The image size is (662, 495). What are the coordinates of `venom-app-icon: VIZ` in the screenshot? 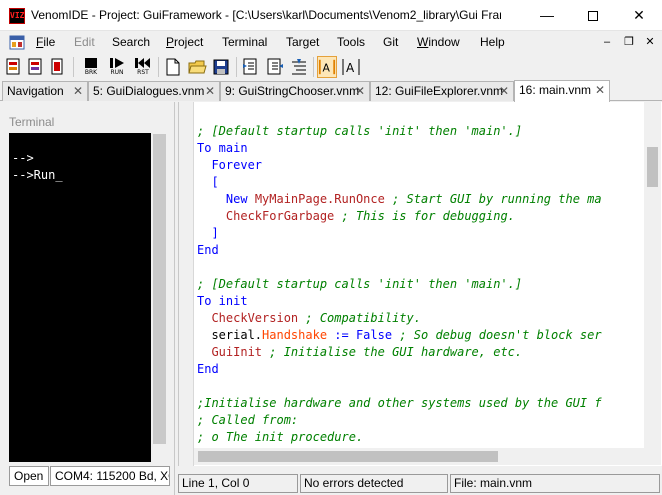 It's located at (17, 16).